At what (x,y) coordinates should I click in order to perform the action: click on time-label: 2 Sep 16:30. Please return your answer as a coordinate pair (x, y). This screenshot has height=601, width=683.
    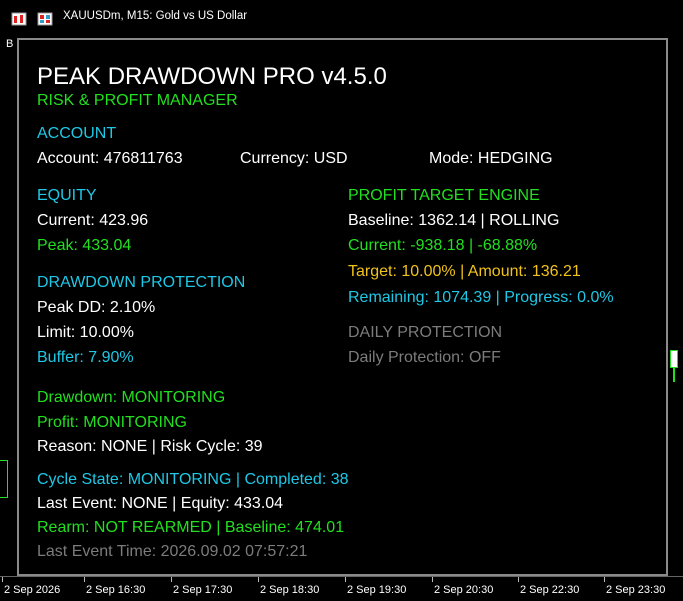
    Looking at the image, I should click on (116, 590).